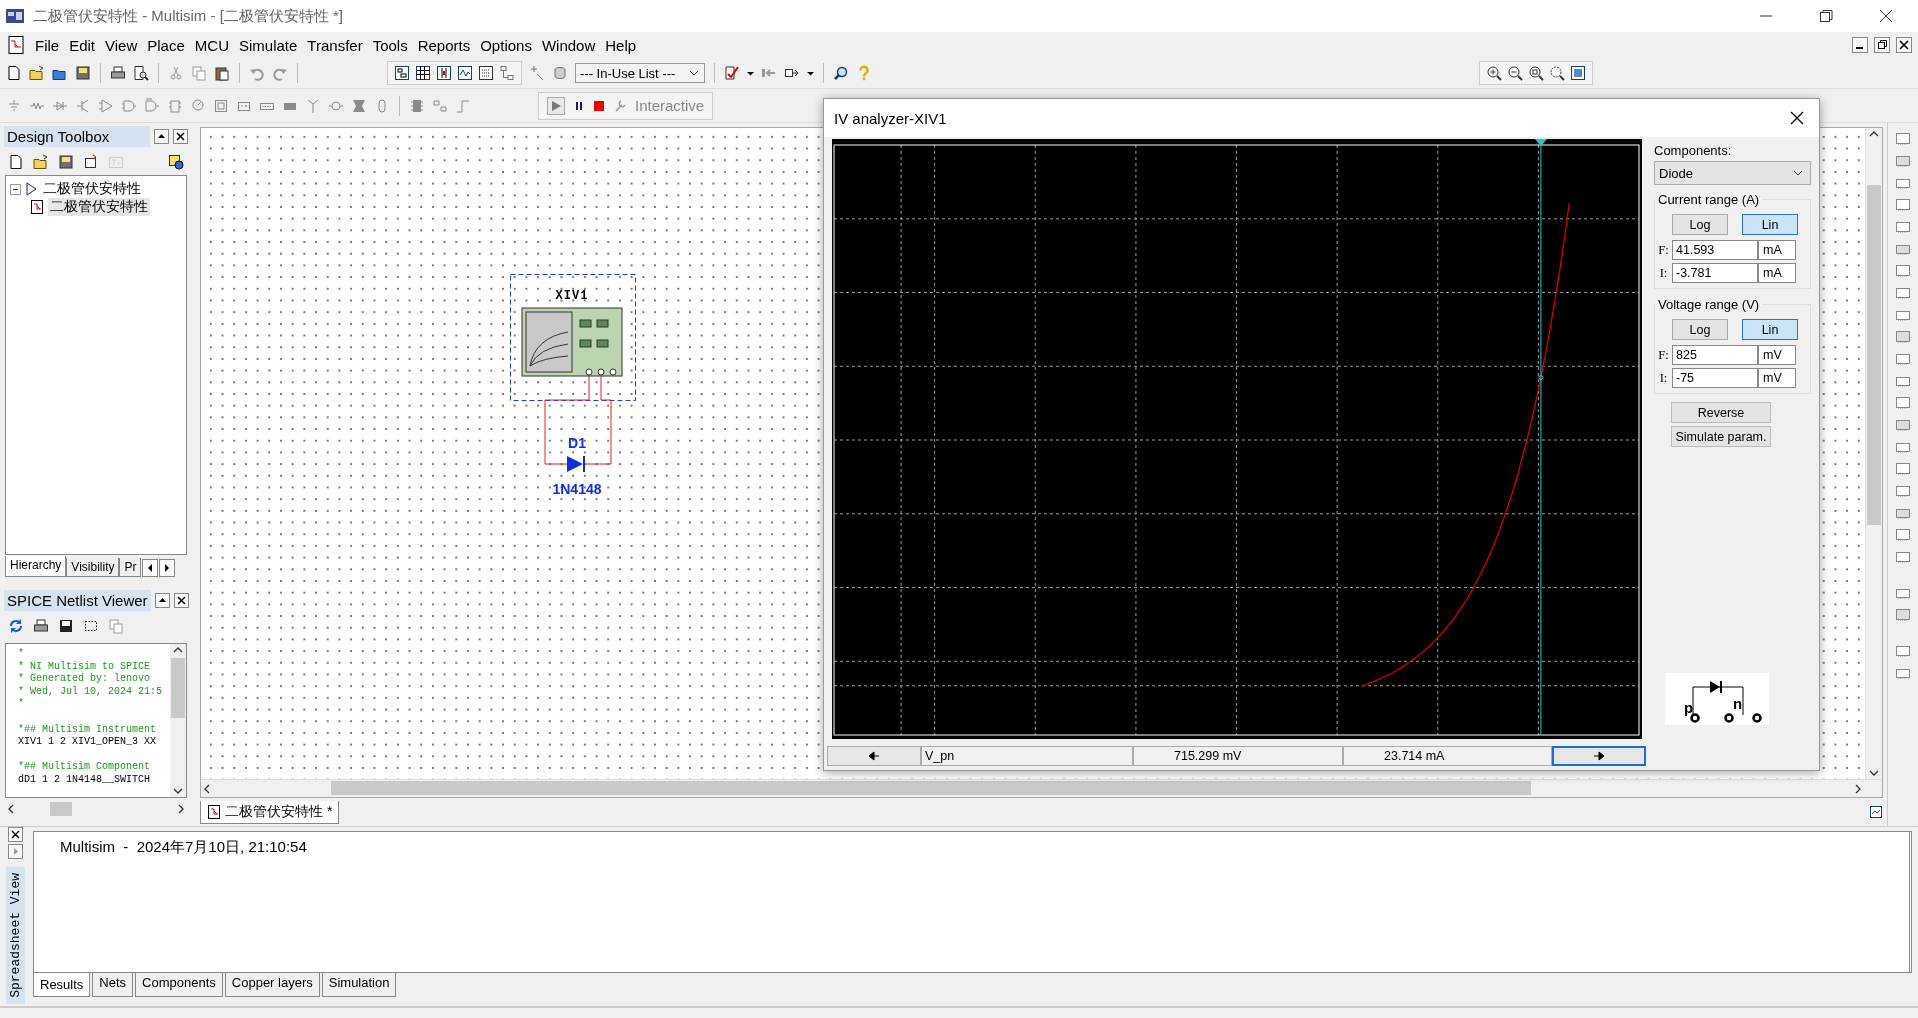 The image size is (1918, 1018). Describe the element at coordinates (621, 45) in the screenshot. I see `menu-item: Help` at that location.